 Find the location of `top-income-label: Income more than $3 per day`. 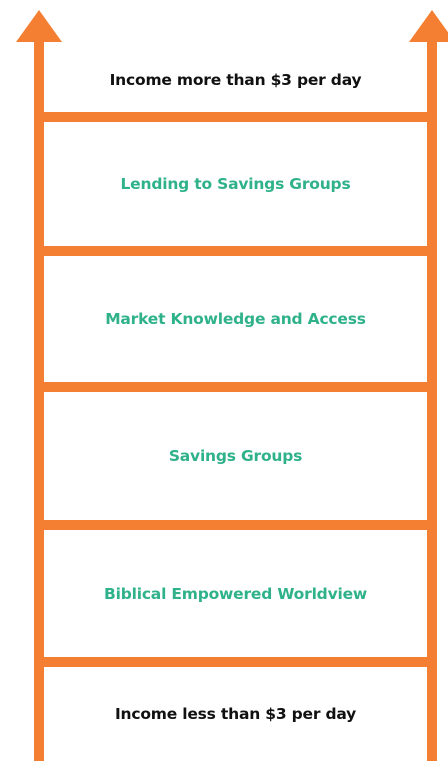

top-income-label: Income more than $3 per day is located at coordinates (235, 80).